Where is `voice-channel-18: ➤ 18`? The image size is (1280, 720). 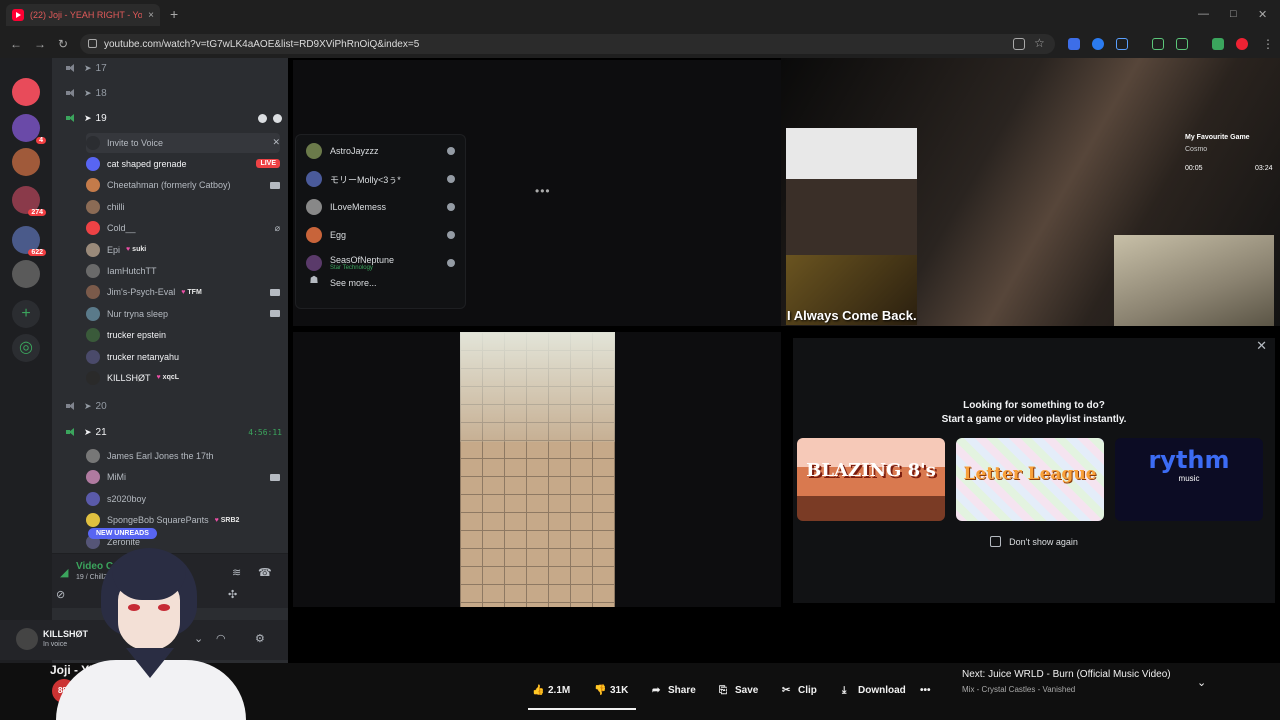 voice-channel-18: ➤ 18 is located at coordinates (174, 93).